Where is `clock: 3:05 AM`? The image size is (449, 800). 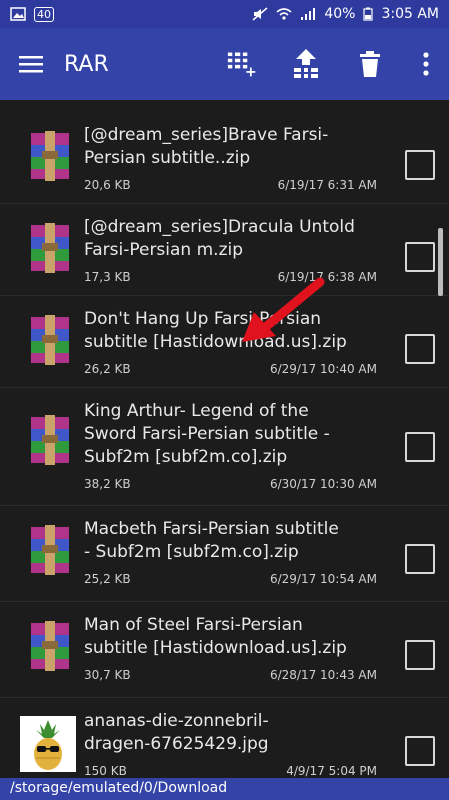 clock: 3:05 AM is located at coordinates (410, 14).